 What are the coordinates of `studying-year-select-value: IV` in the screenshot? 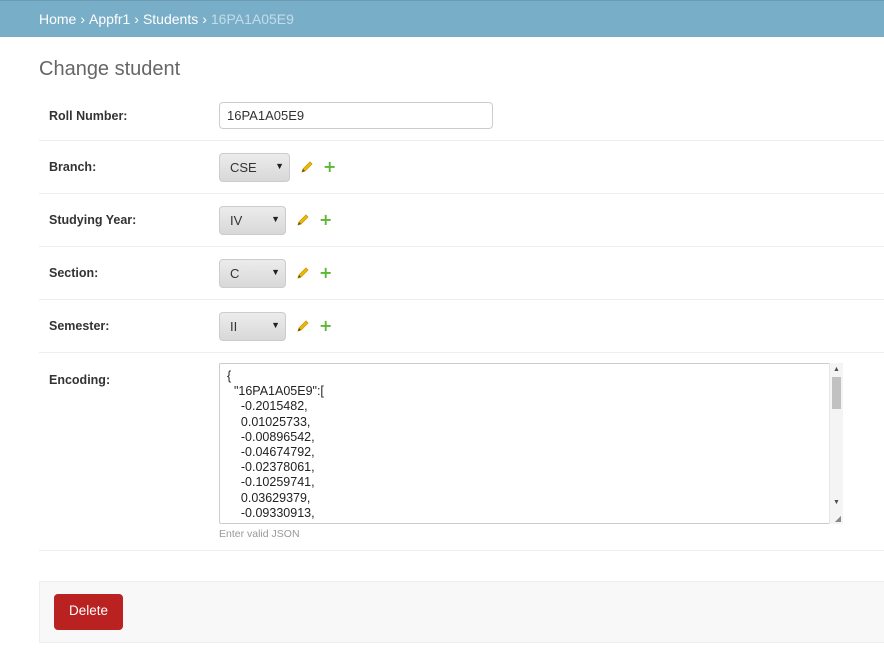 It's located at (236, 220).